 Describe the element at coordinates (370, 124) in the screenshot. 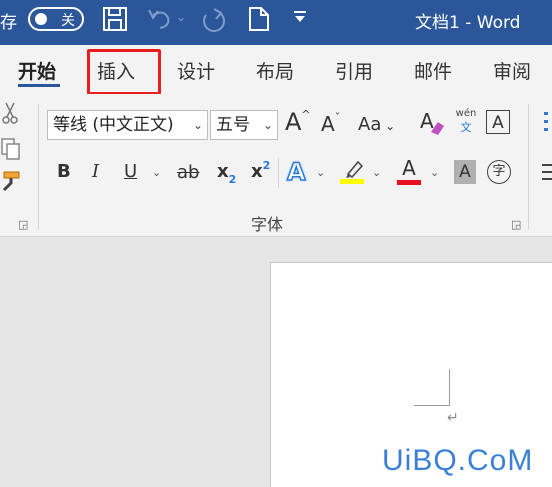

I see `change-case-label: Aa` at that location.